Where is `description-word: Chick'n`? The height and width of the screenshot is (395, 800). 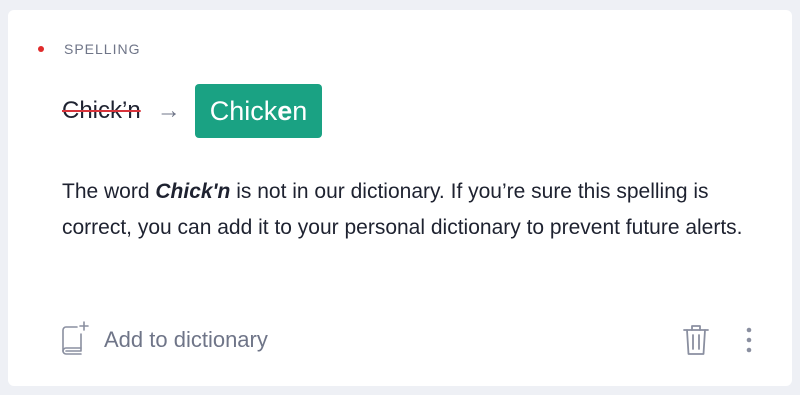 description-word: Chick'n is located at coordinates (193, 191).